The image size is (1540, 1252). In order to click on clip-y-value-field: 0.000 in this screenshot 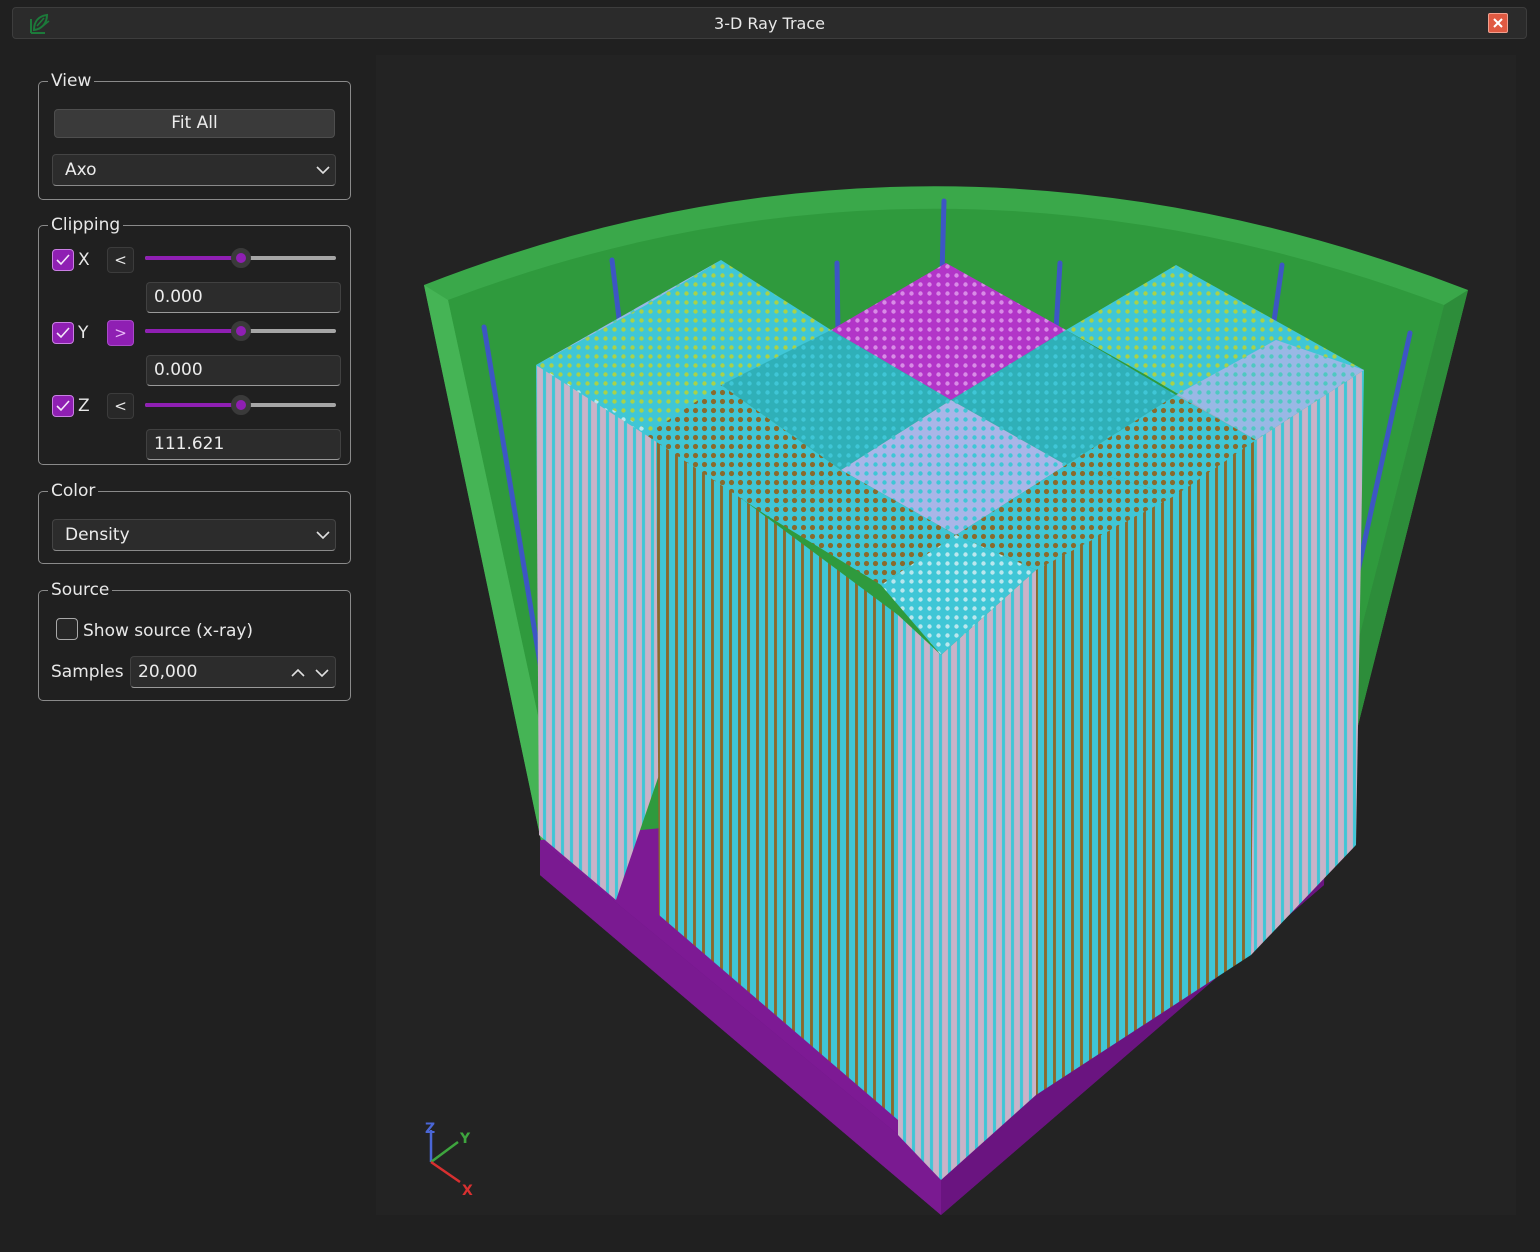, I will do `click(243, 370)`.